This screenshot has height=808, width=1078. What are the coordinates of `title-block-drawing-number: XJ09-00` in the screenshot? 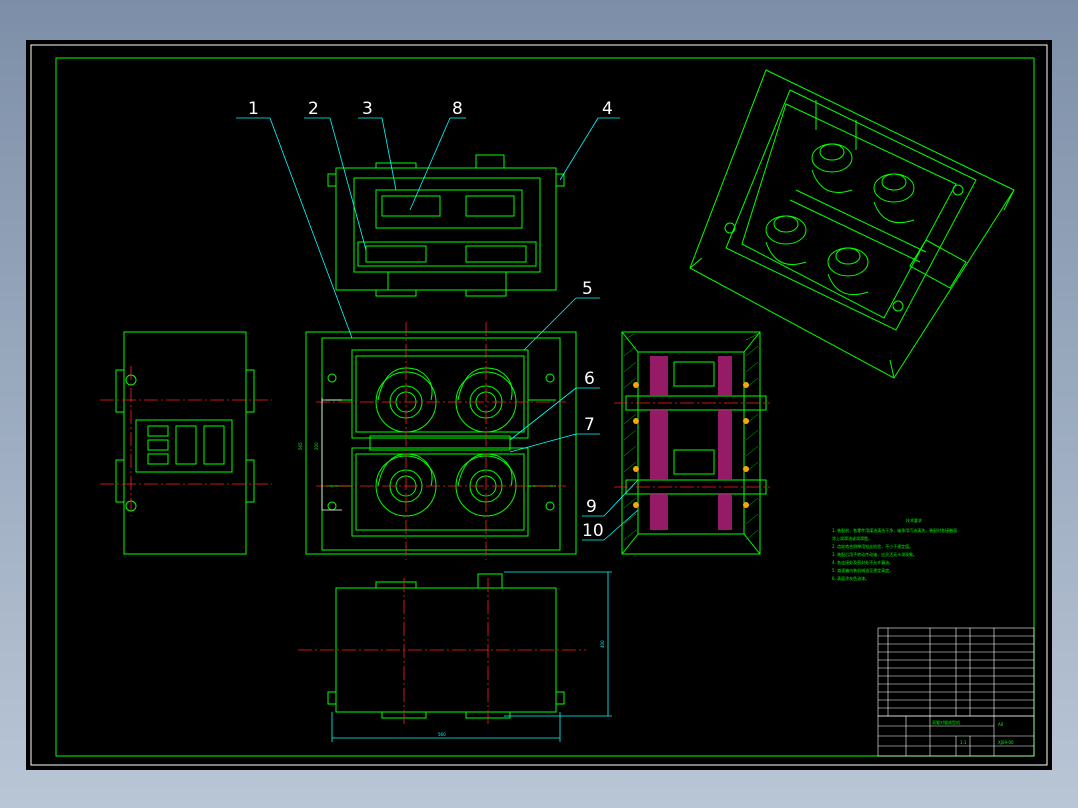 It's located at (1006, 742).